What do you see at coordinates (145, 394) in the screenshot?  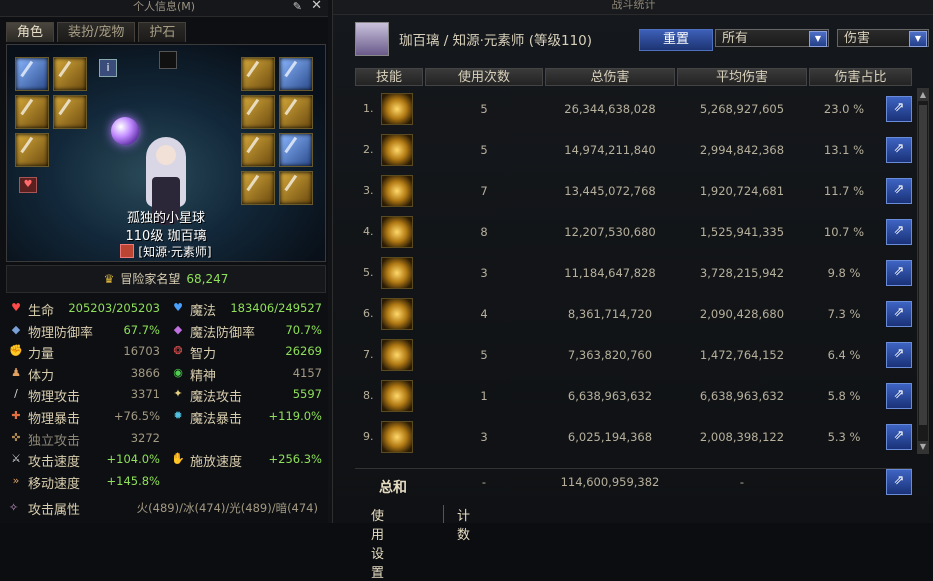 I see `stat-value: 3371` at bounding box center [145, 394].